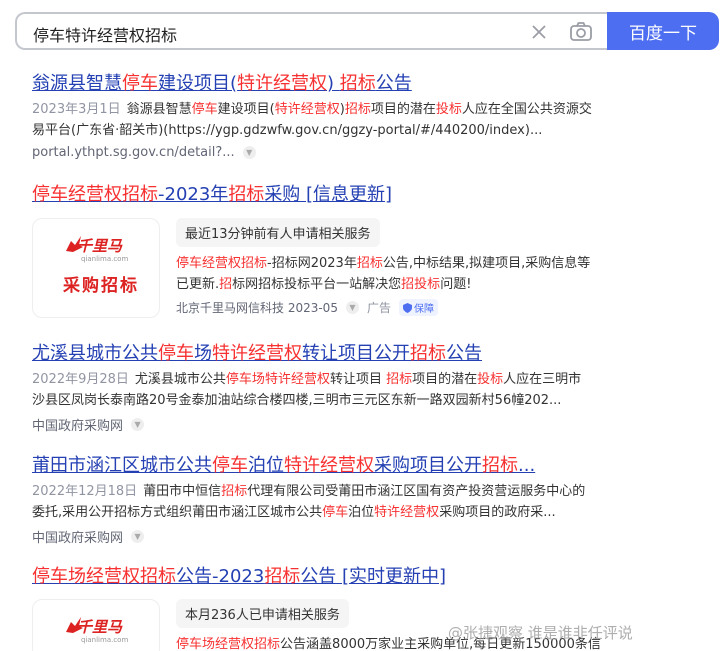 The image size is (721, 651). I want to click on title-text: ), so click(333, 83).